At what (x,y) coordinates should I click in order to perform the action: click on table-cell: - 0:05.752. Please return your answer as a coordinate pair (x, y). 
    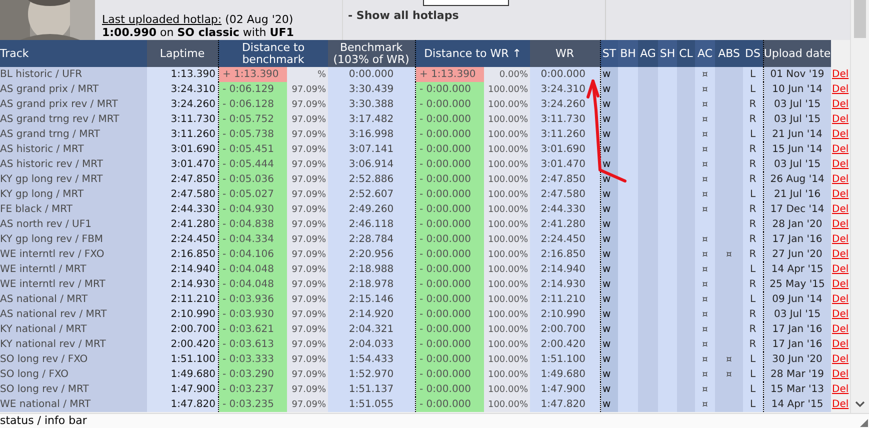
    Looking at the image, I should click on (252, 119).